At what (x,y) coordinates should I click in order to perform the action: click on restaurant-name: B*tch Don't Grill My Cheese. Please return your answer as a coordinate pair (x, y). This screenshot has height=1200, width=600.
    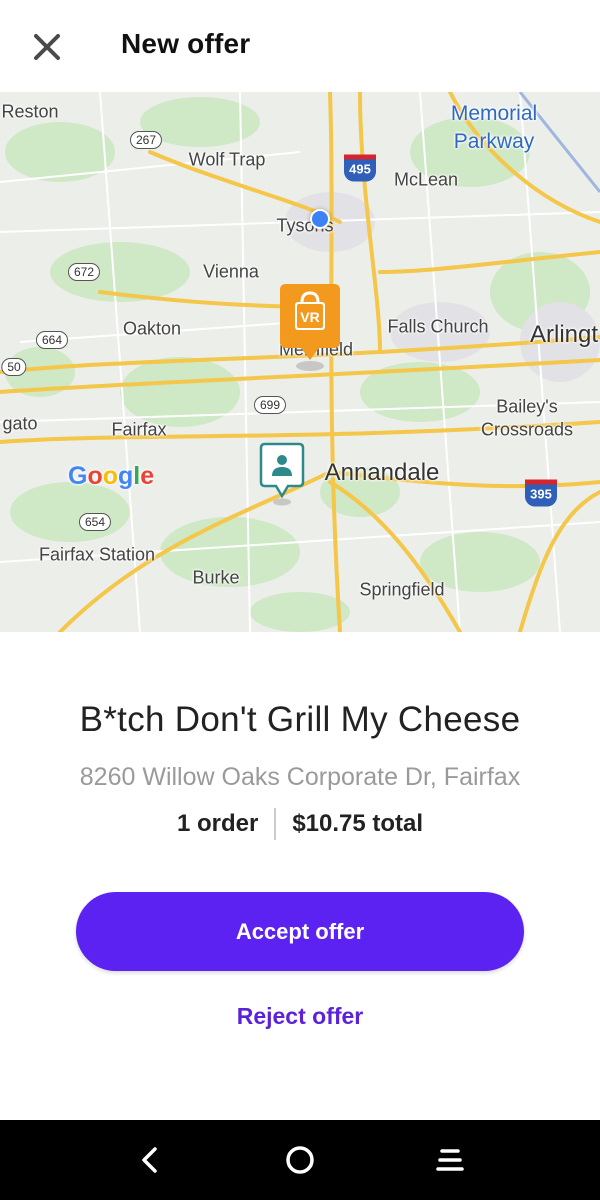
    Looking at the image, I should click on (300, 719).